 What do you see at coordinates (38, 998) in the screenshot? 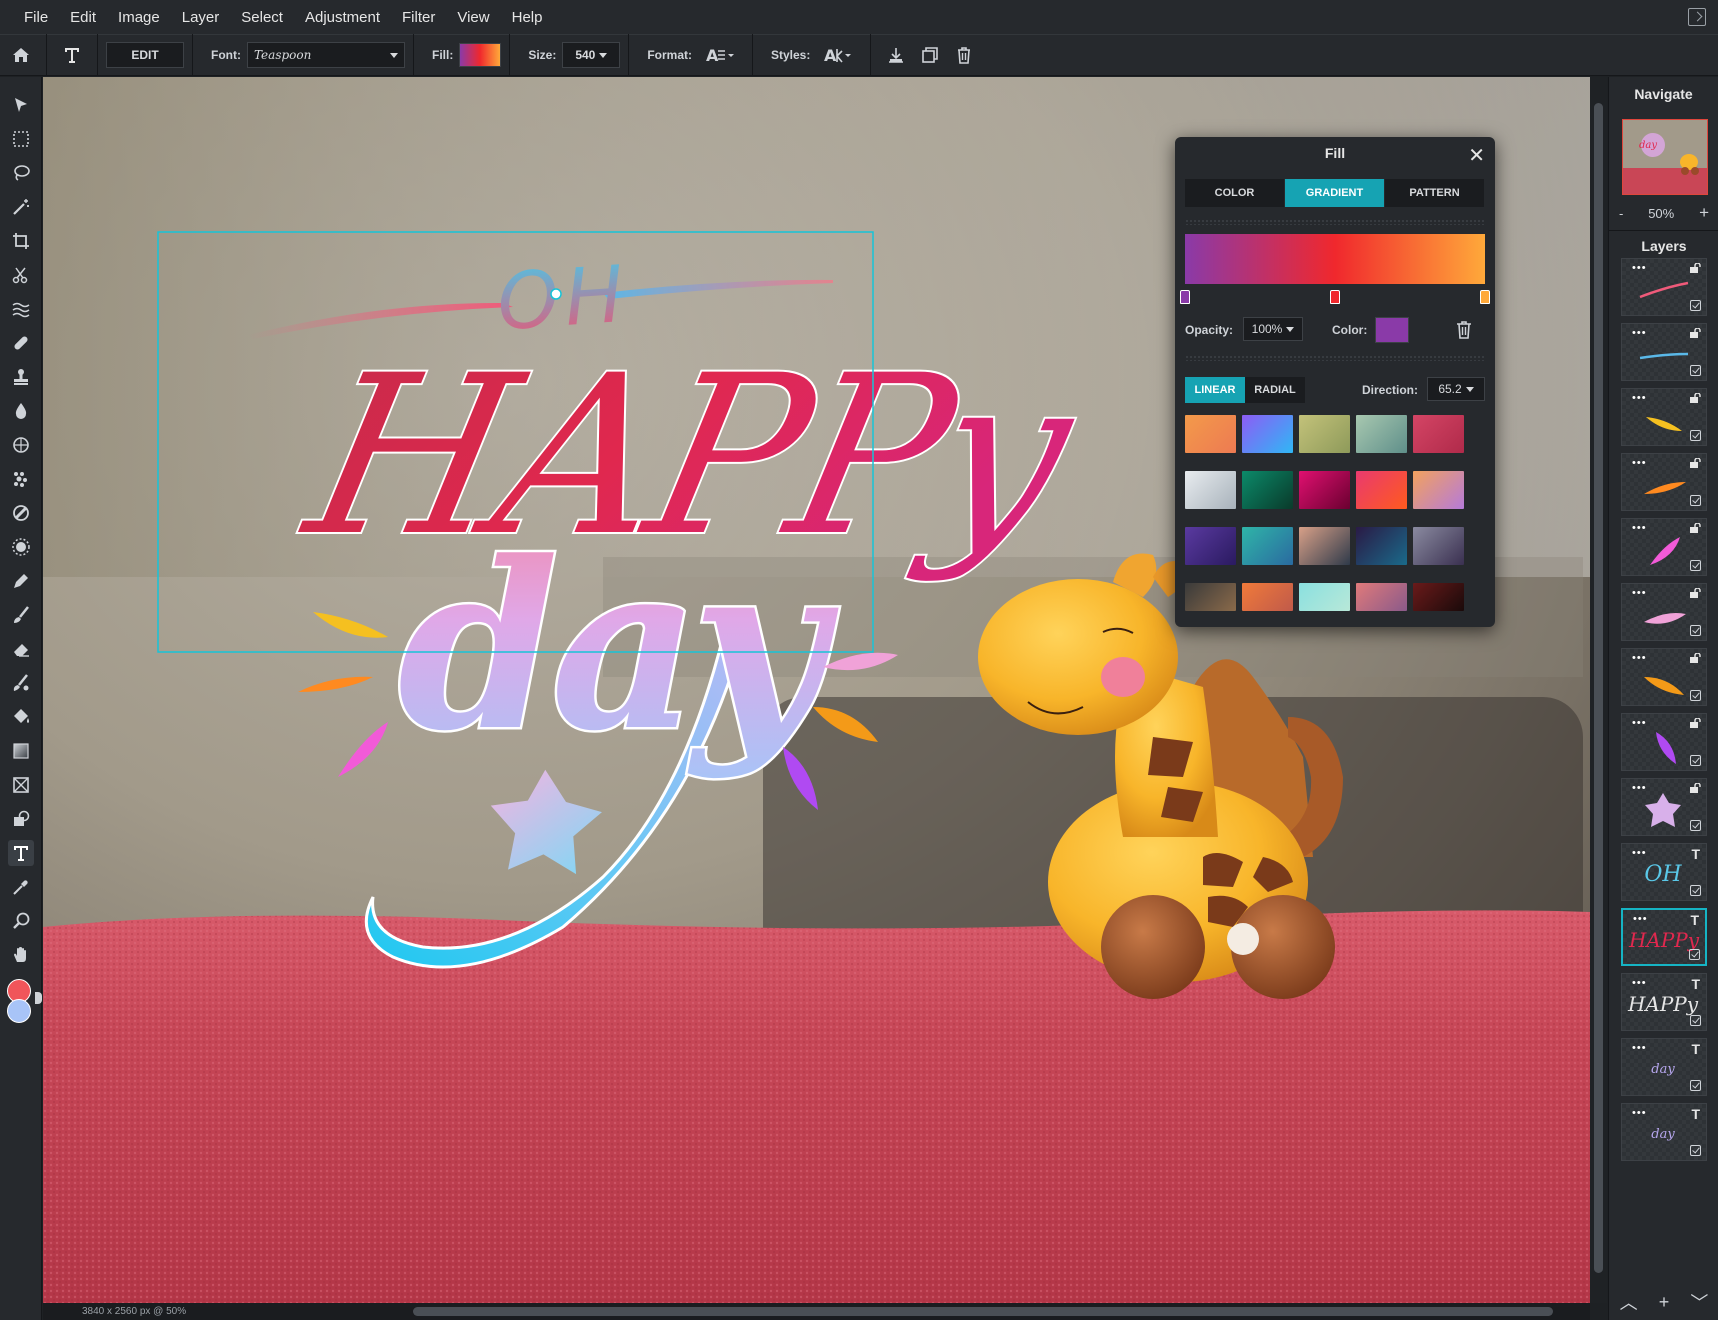
I see `swap-colors-icon` at bounding box center [38, 998].